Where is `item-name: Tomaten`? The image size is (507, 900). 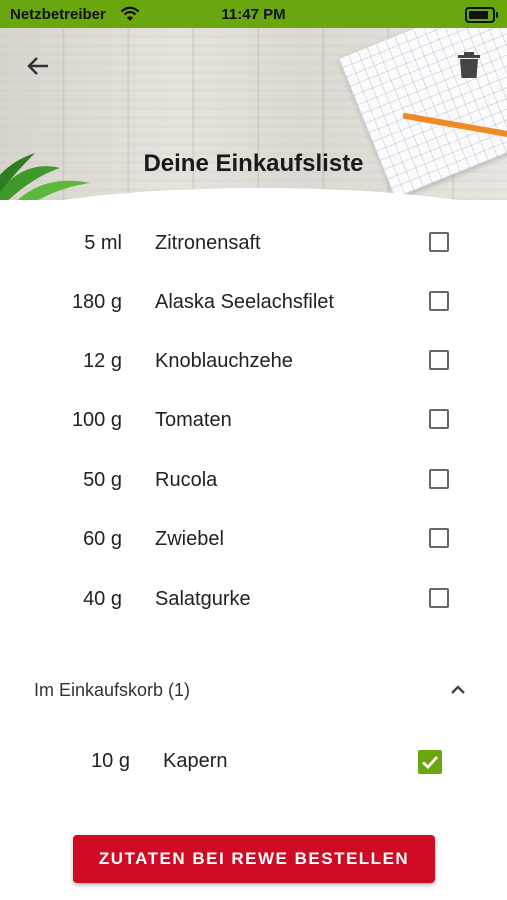
item-name: Tomaten is located at coordinates (193, 420).